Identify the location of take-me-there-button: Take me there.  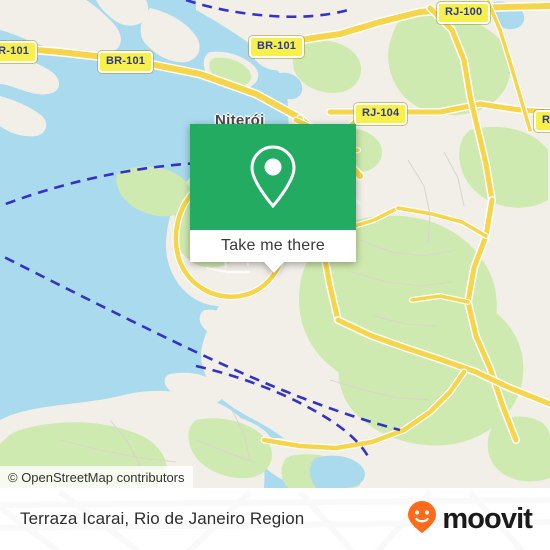
(273, 246).